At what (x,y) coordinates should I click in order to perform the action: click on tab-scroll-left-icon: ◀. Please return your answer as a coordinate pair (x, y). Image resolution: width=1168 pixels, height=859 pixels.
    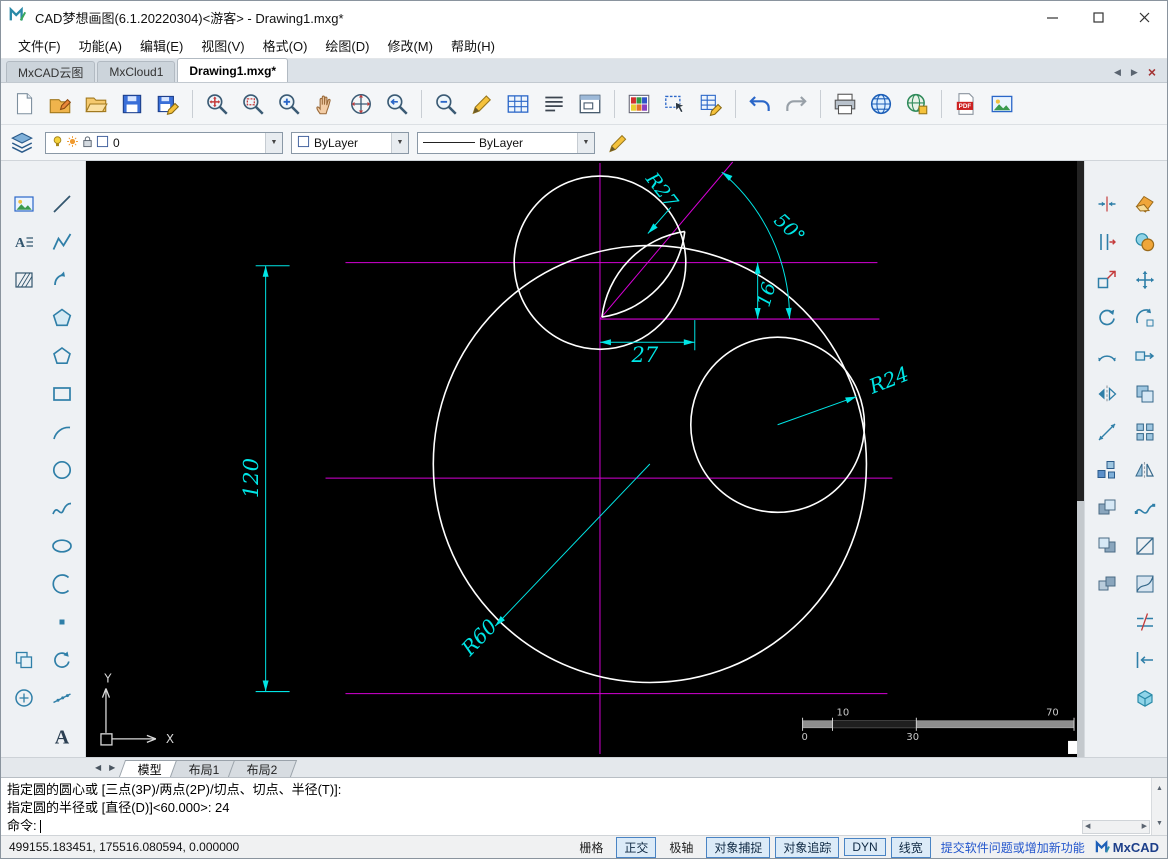
    Looking at the image, I should click on (1117, 72).